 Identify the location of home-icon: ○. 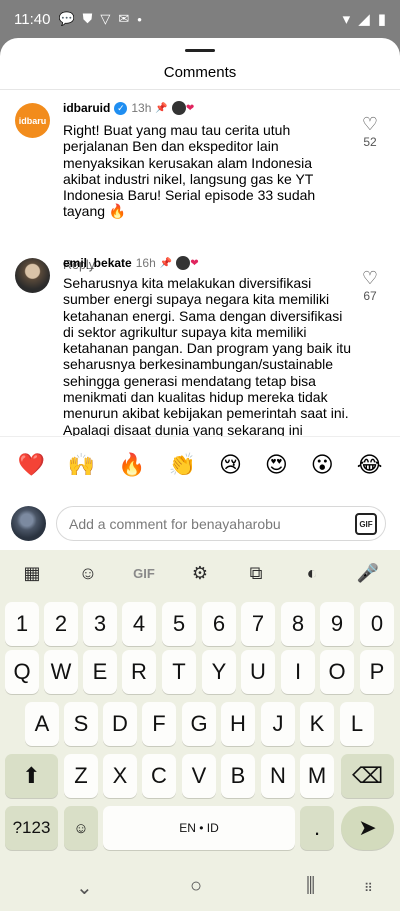
(196, 886).